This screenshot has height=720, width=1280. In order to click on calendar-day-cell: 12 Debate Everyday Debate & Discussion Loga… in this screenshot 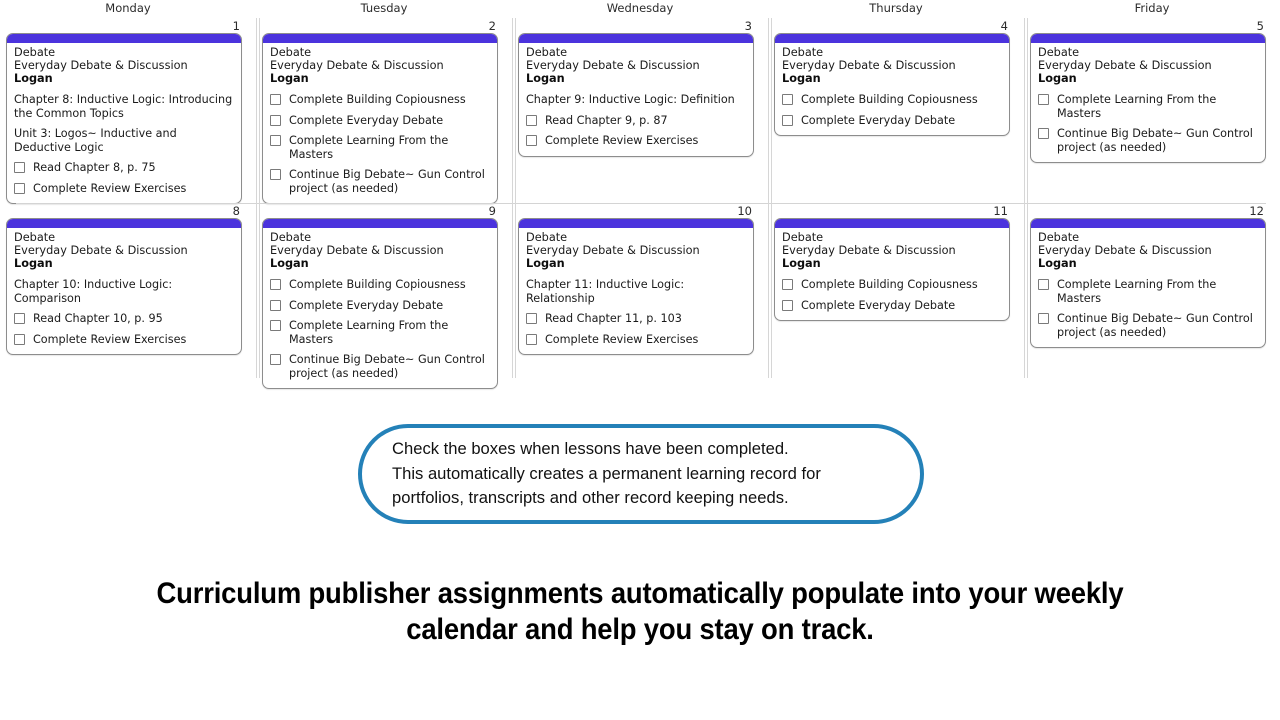, I will do `click(1152, 290)`.